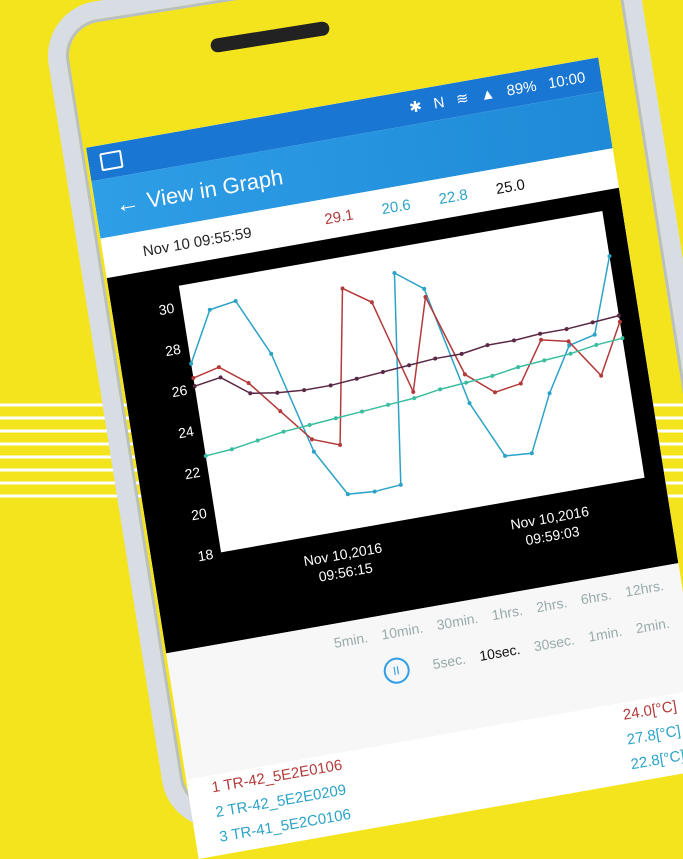 The height and width of the screenshot is (859, 683). What do you see at coordinates (457, 621) in the screenshot?
I see `range-option: 30min.` at bounding box center [457, 621].